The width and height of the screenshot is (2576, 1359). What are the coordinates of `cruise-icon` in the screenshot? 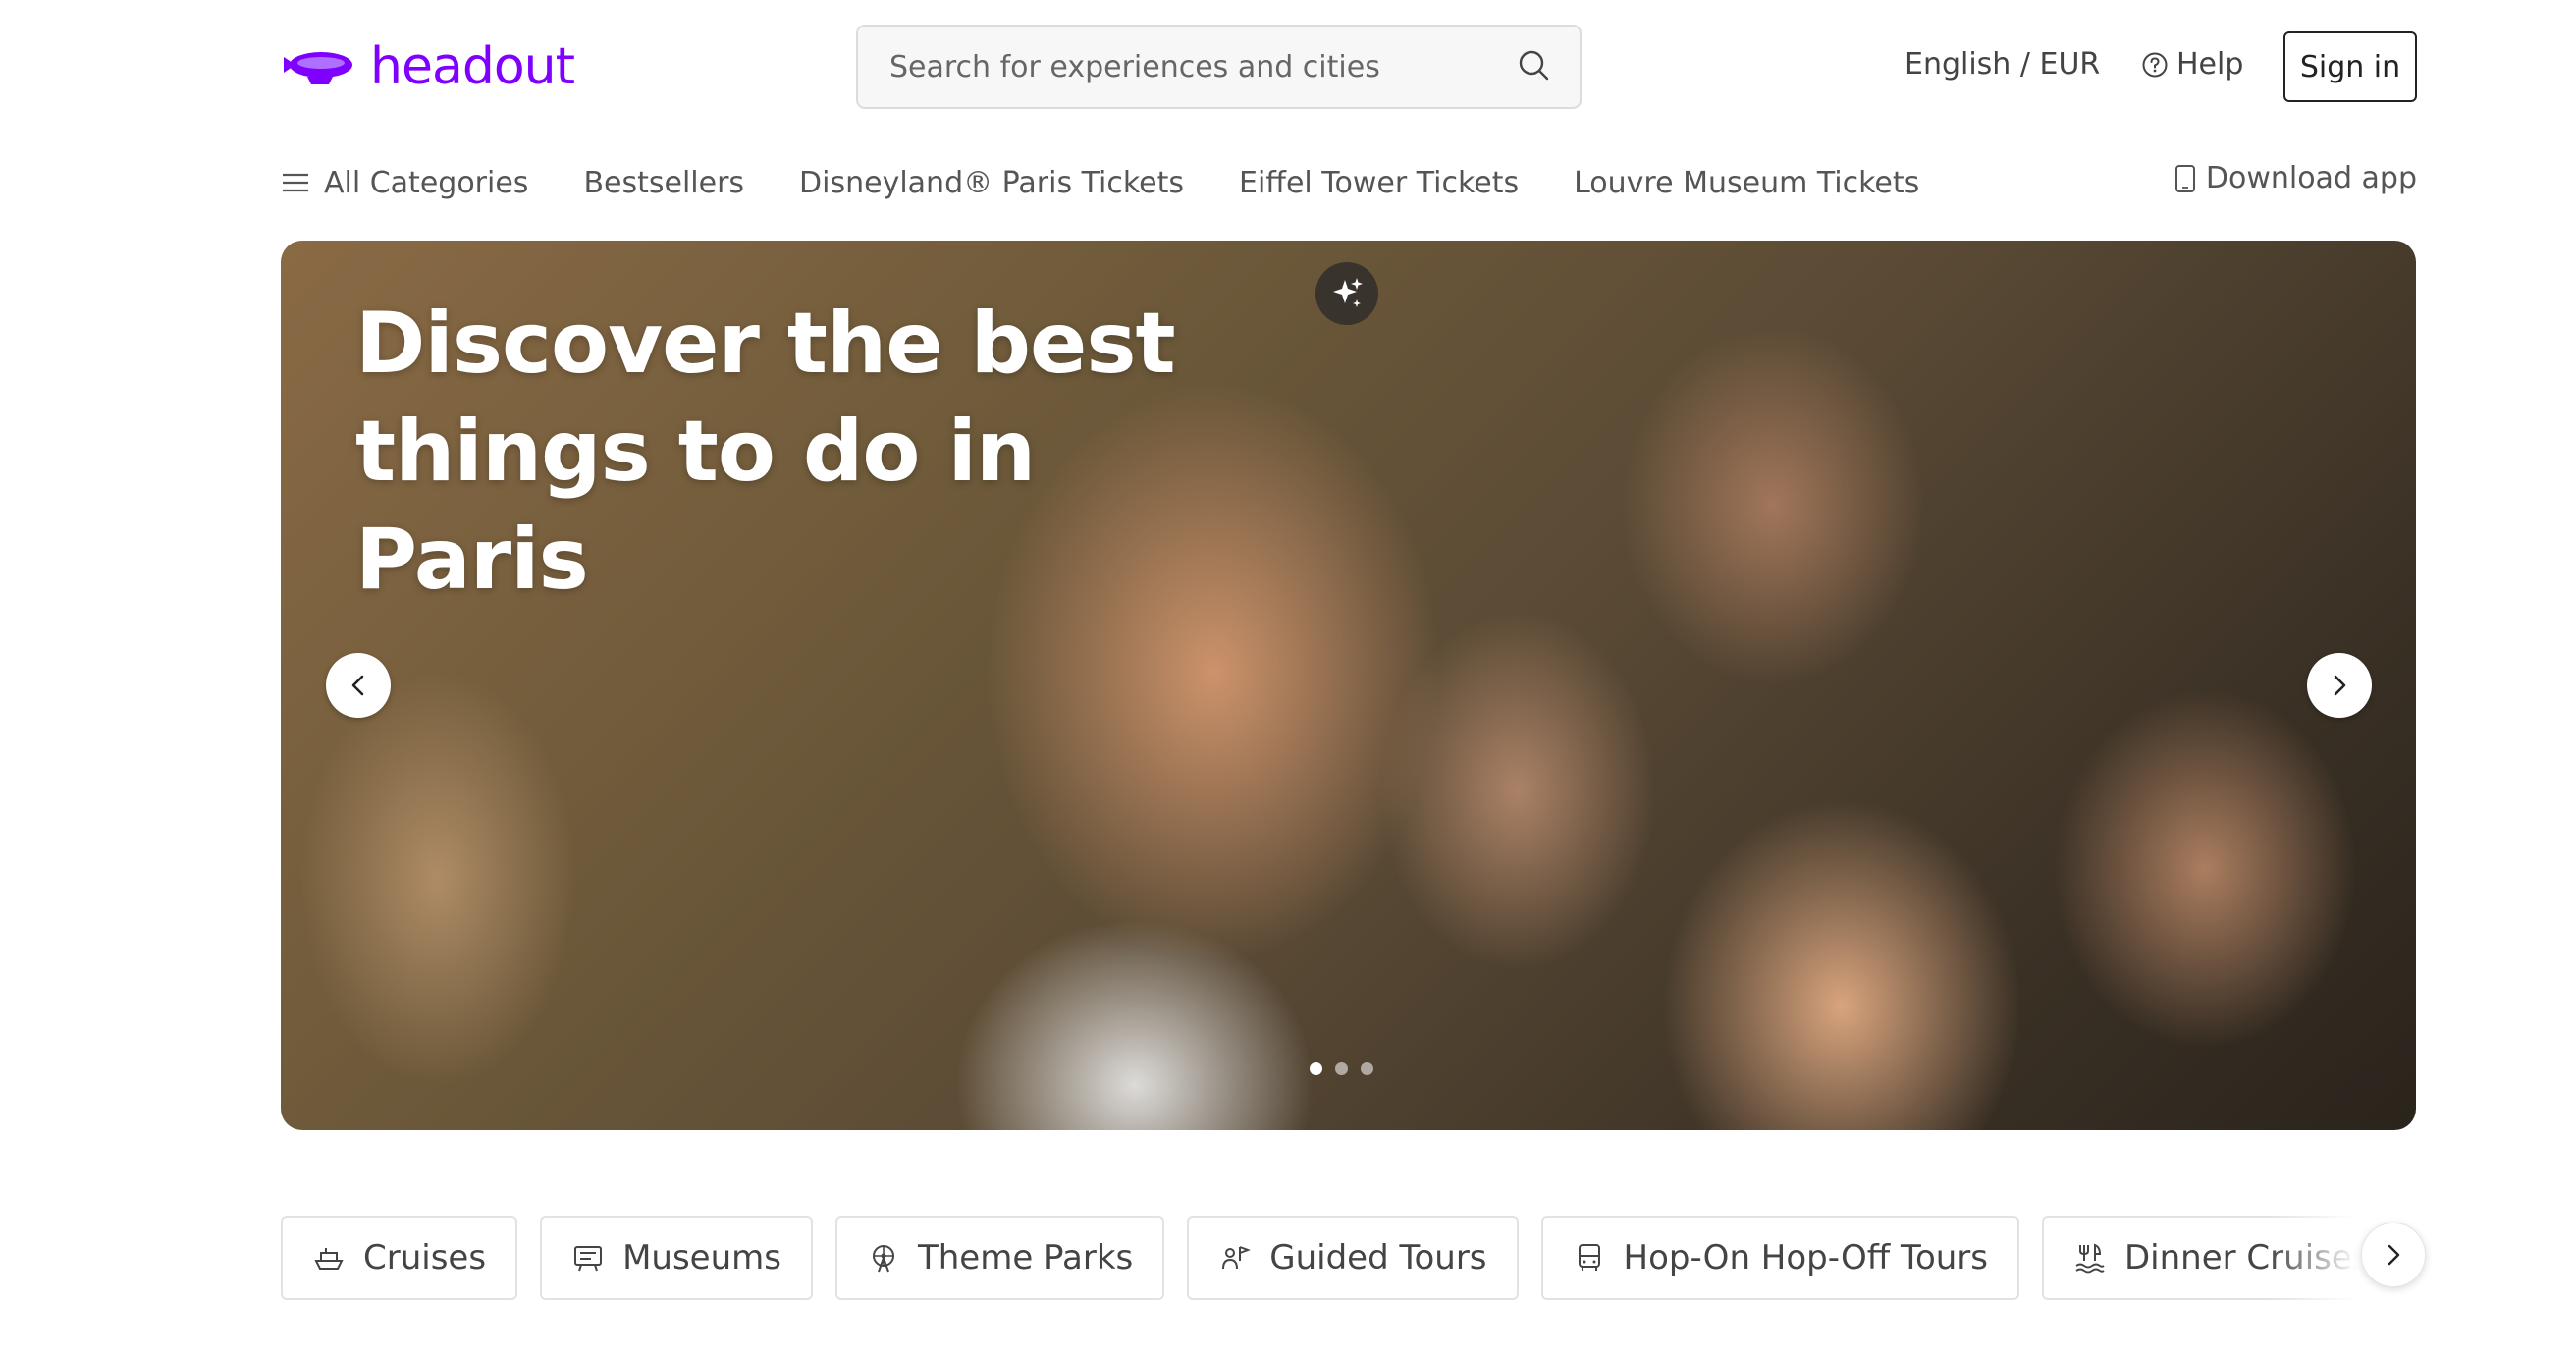 It's located at (329, 1259).